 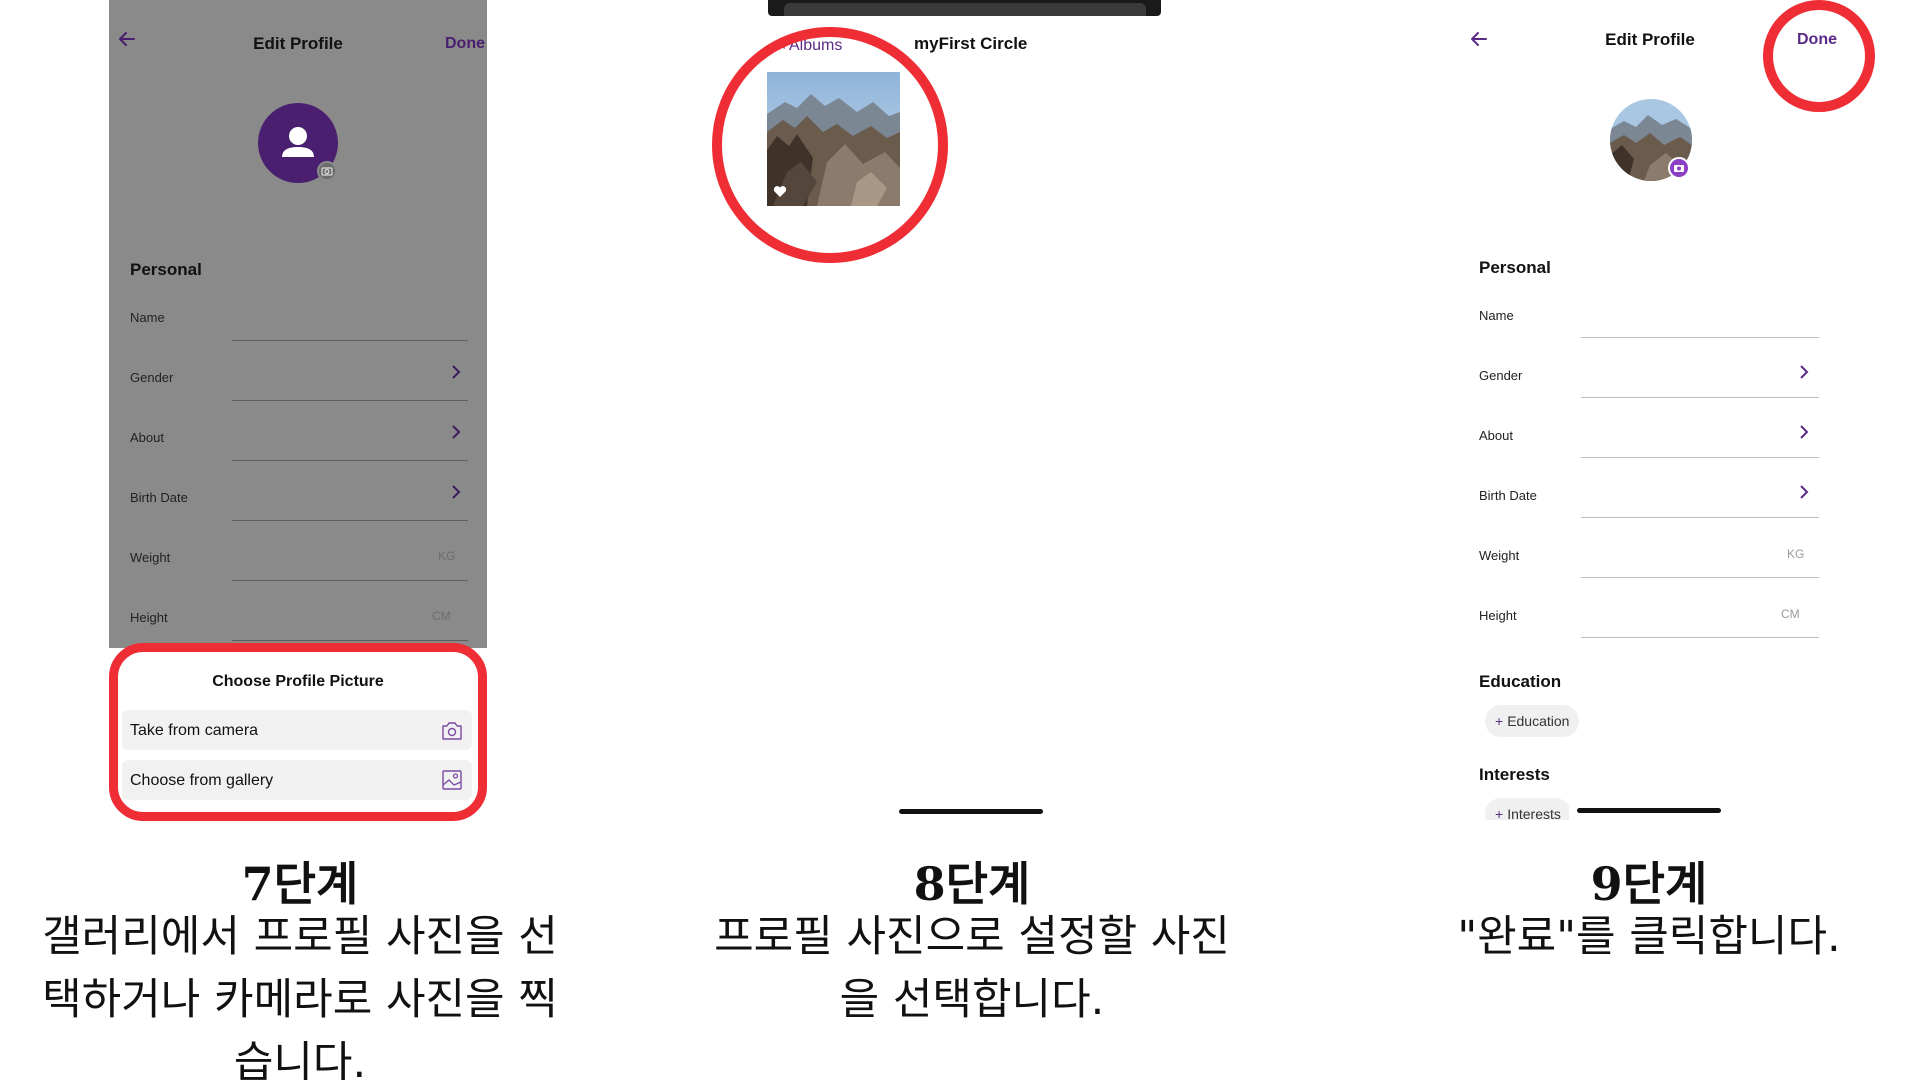 I want to click on caption-line: 습니다., so click(x=300, y=1059).